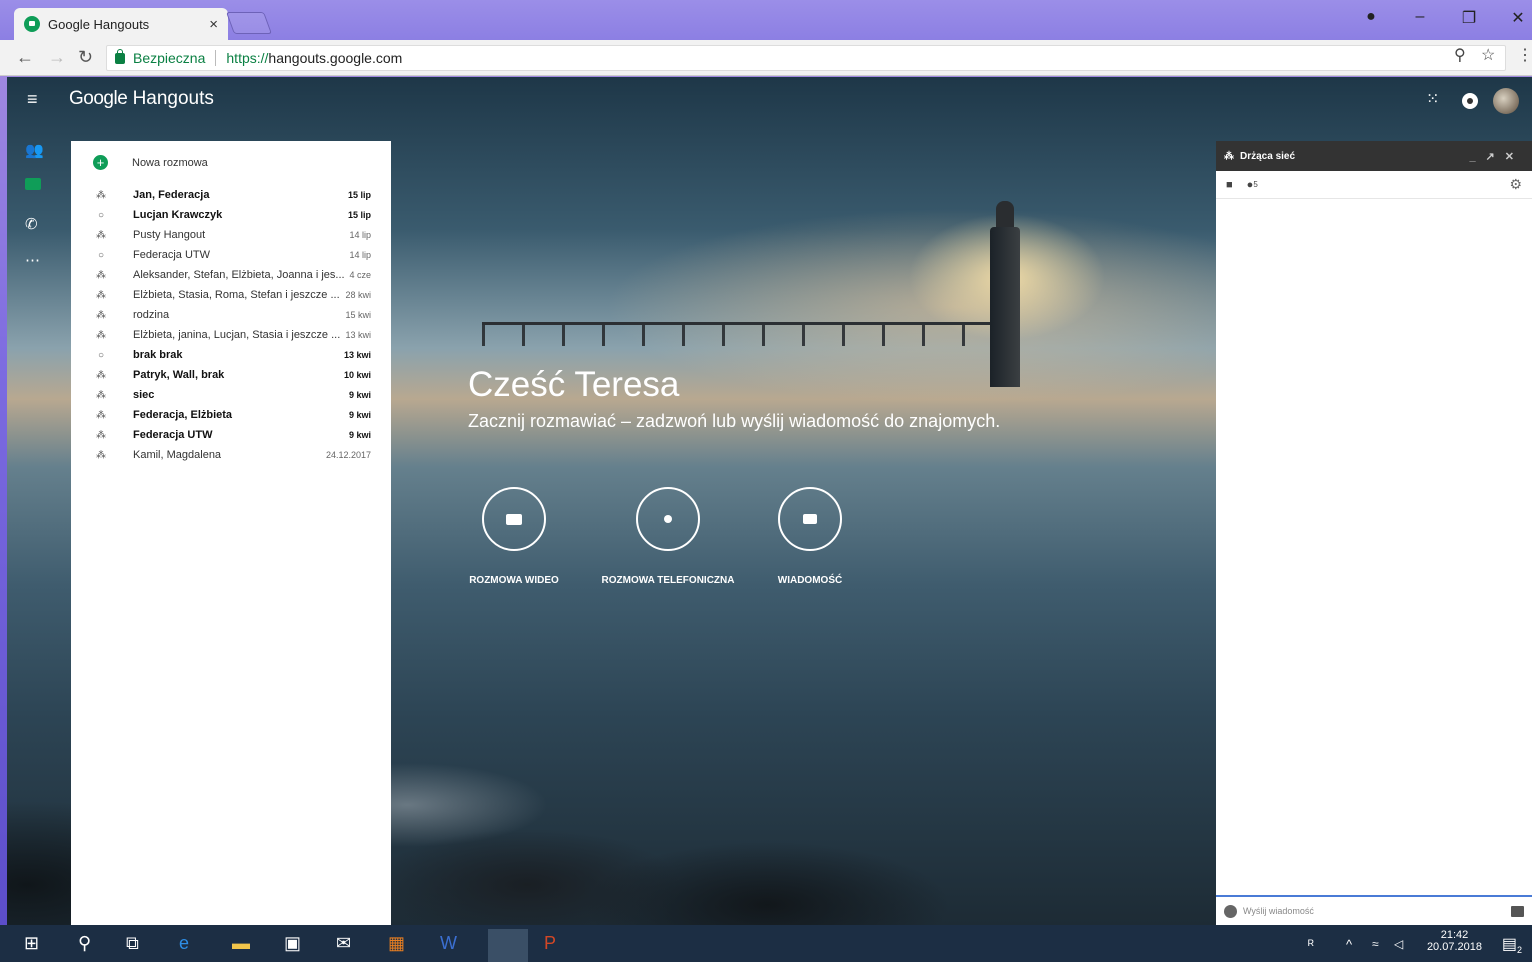 This screenshot has width=1532, height=962. What do you see at coordinates (396, 943) in the screenshot?
I see `outlook-icon: ▦` at bounding box center [396, 943].